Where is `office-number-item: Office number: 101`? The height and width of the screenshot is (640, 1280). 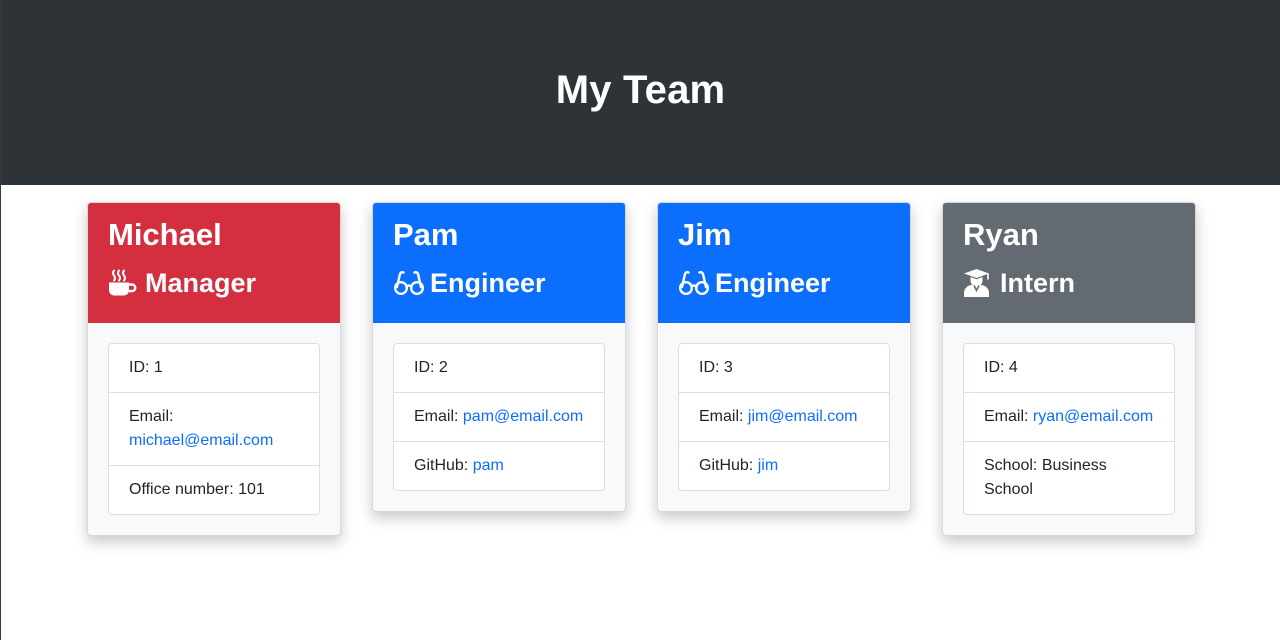 office-number-item: Office number: 101 is located at coordinates (214, 489).